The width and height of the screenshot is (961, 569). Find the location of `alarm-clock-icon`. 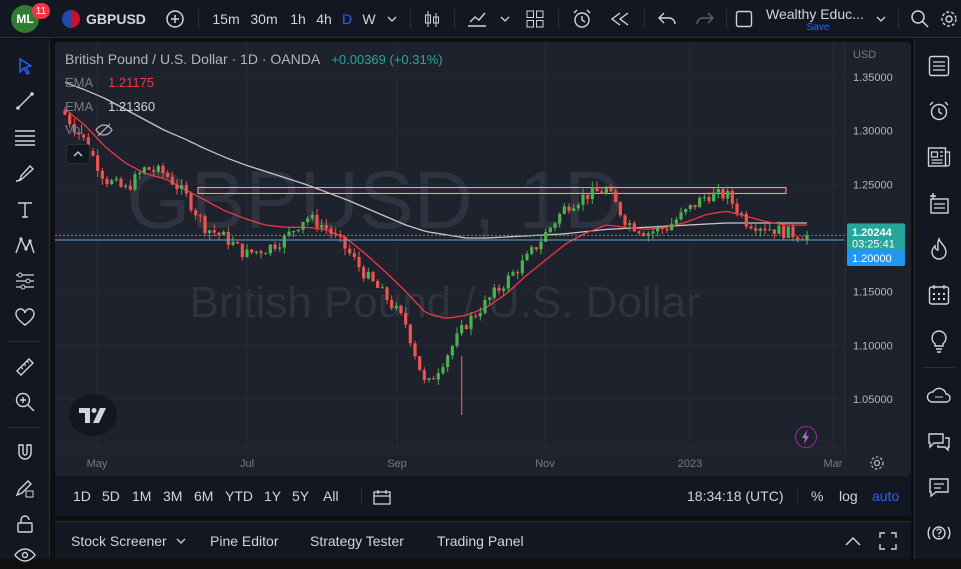

alarm-clock-icon is located at coordinates (582, 18).